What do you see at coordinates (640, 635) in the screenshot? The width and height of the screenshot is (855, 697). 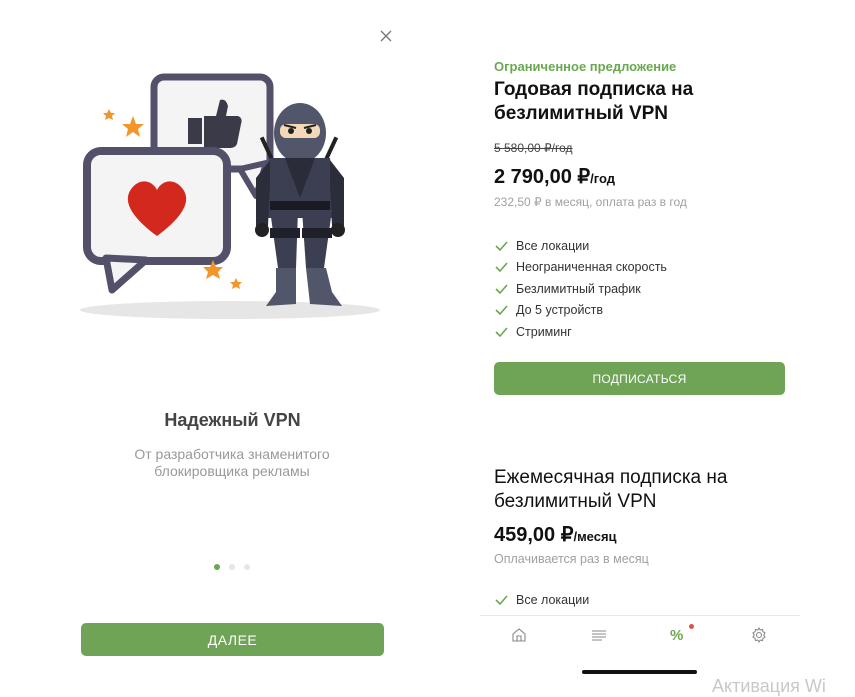 I see `tab-bar: %` at bounding box center [640, 635].